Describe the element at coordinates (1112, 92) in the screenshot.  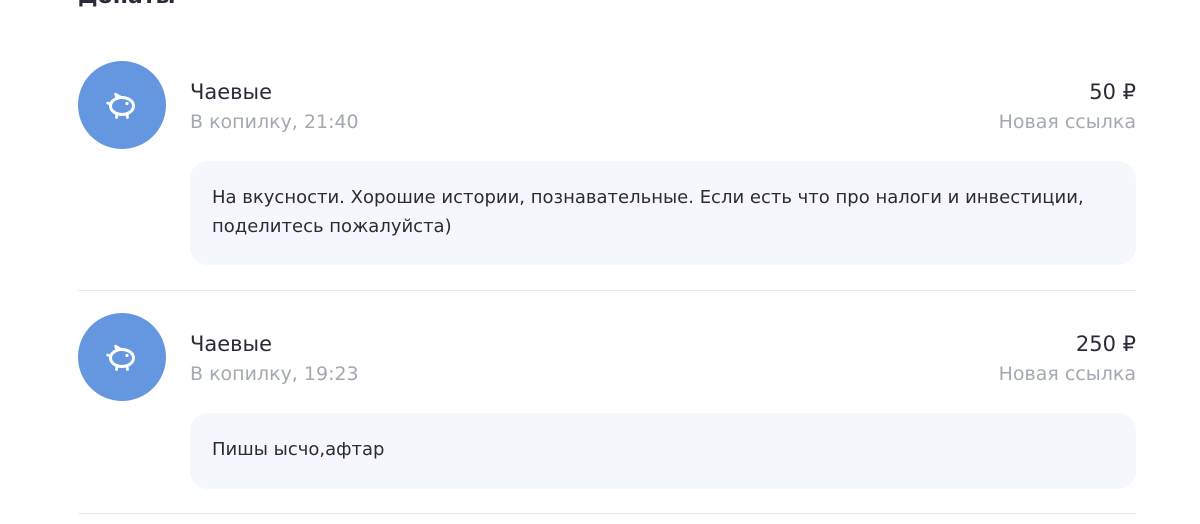
I see `transaction-amount: 50 ₽` at that location.